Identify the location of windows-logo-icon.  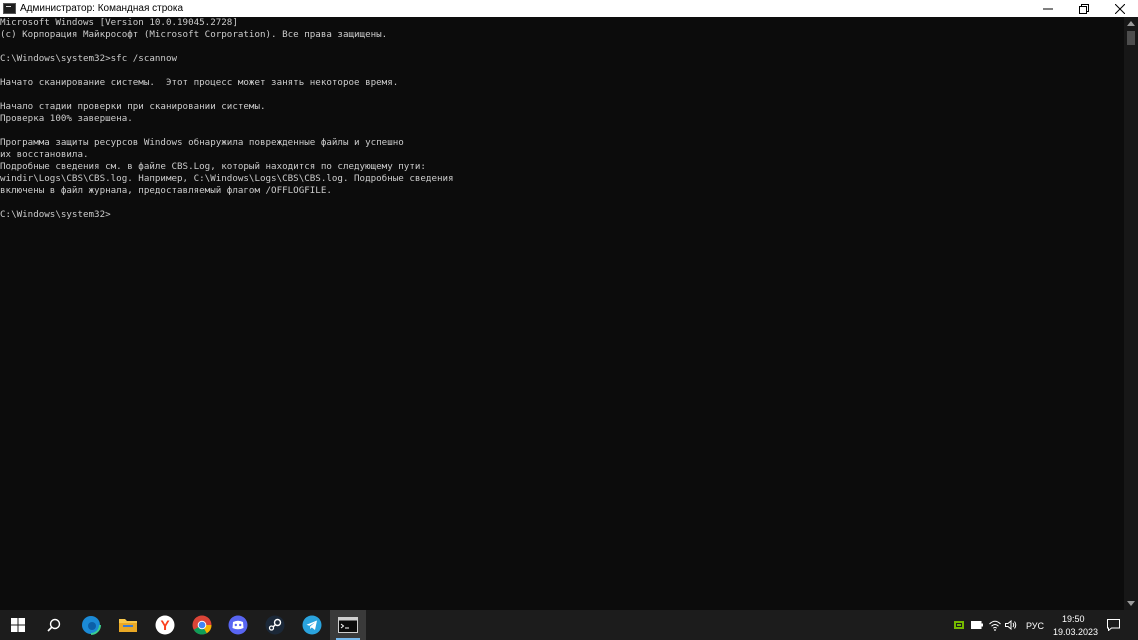
(18, 625).